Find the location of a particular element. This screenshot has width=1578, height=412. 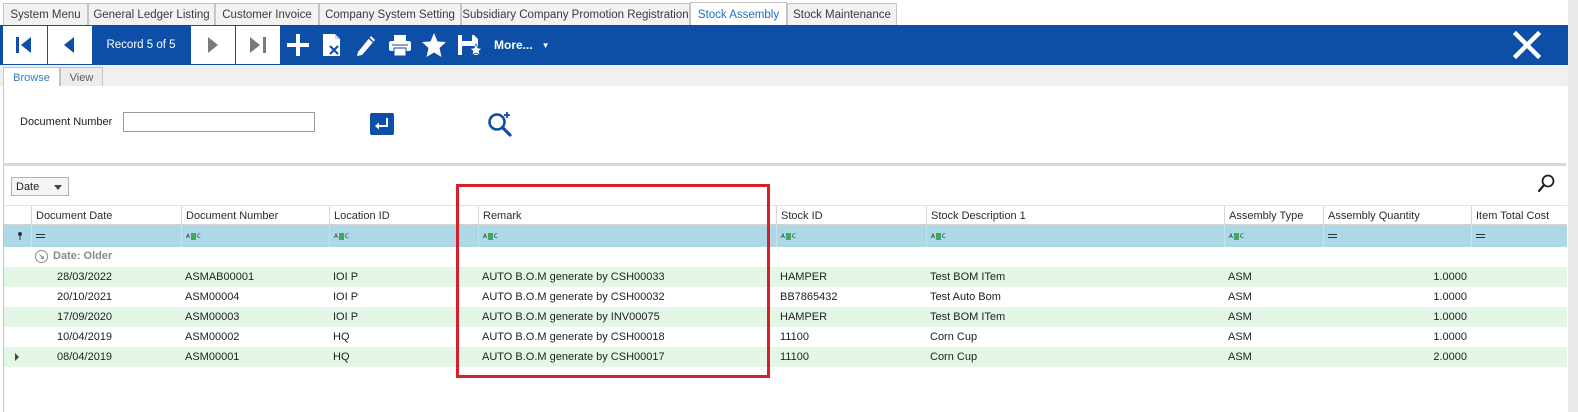

find-icon is located at coordinates (1547, 183).